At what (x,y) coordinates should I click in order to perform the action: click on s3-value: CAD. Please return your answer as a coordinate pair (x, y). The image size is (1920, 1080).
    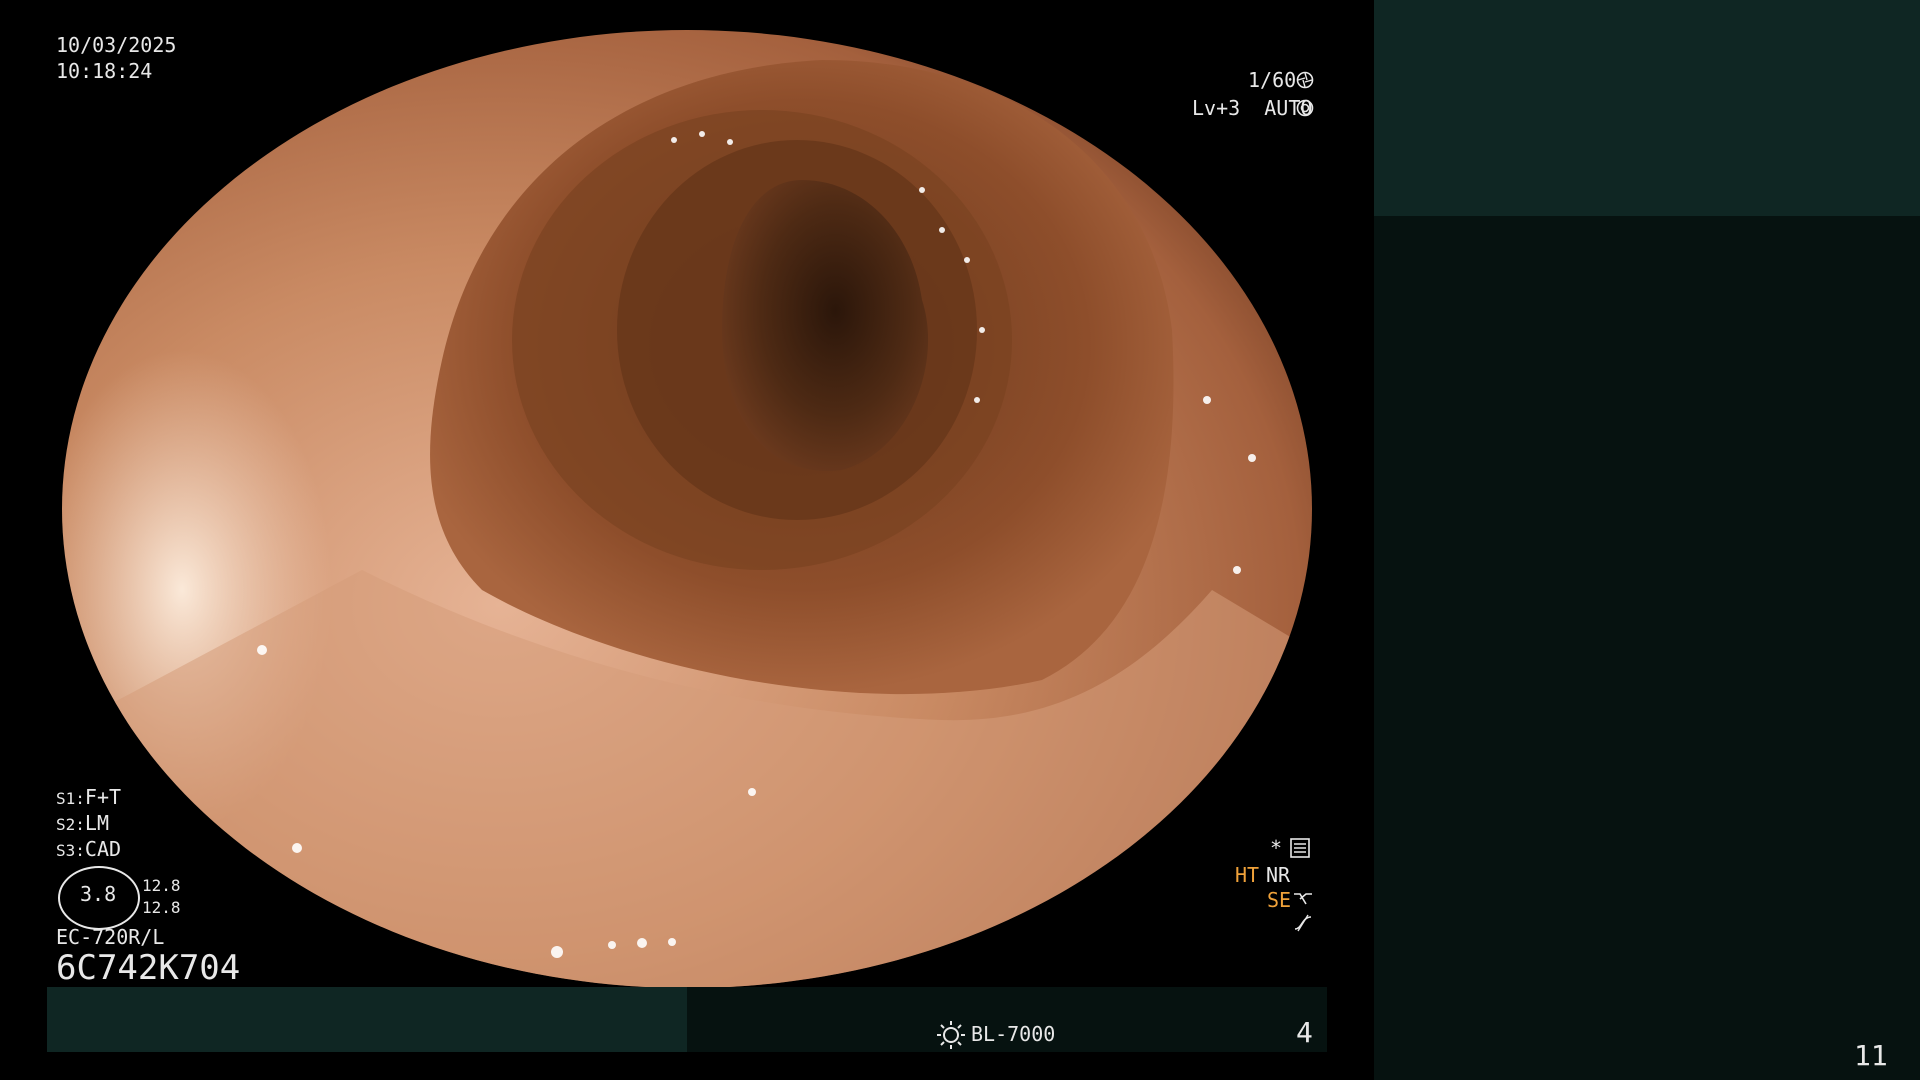
    Looking at the image, I should click on (103, 849).